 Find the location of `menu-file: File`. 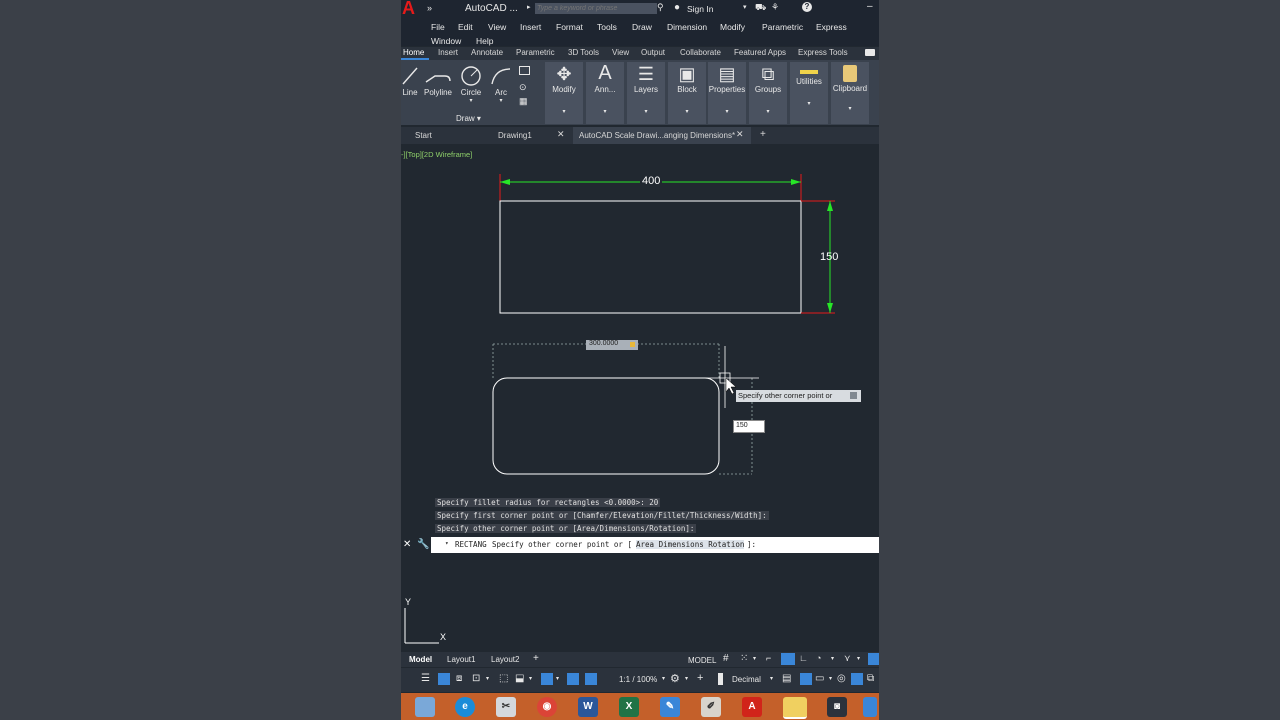

menu-file: File is located at coordinates (438, 27).